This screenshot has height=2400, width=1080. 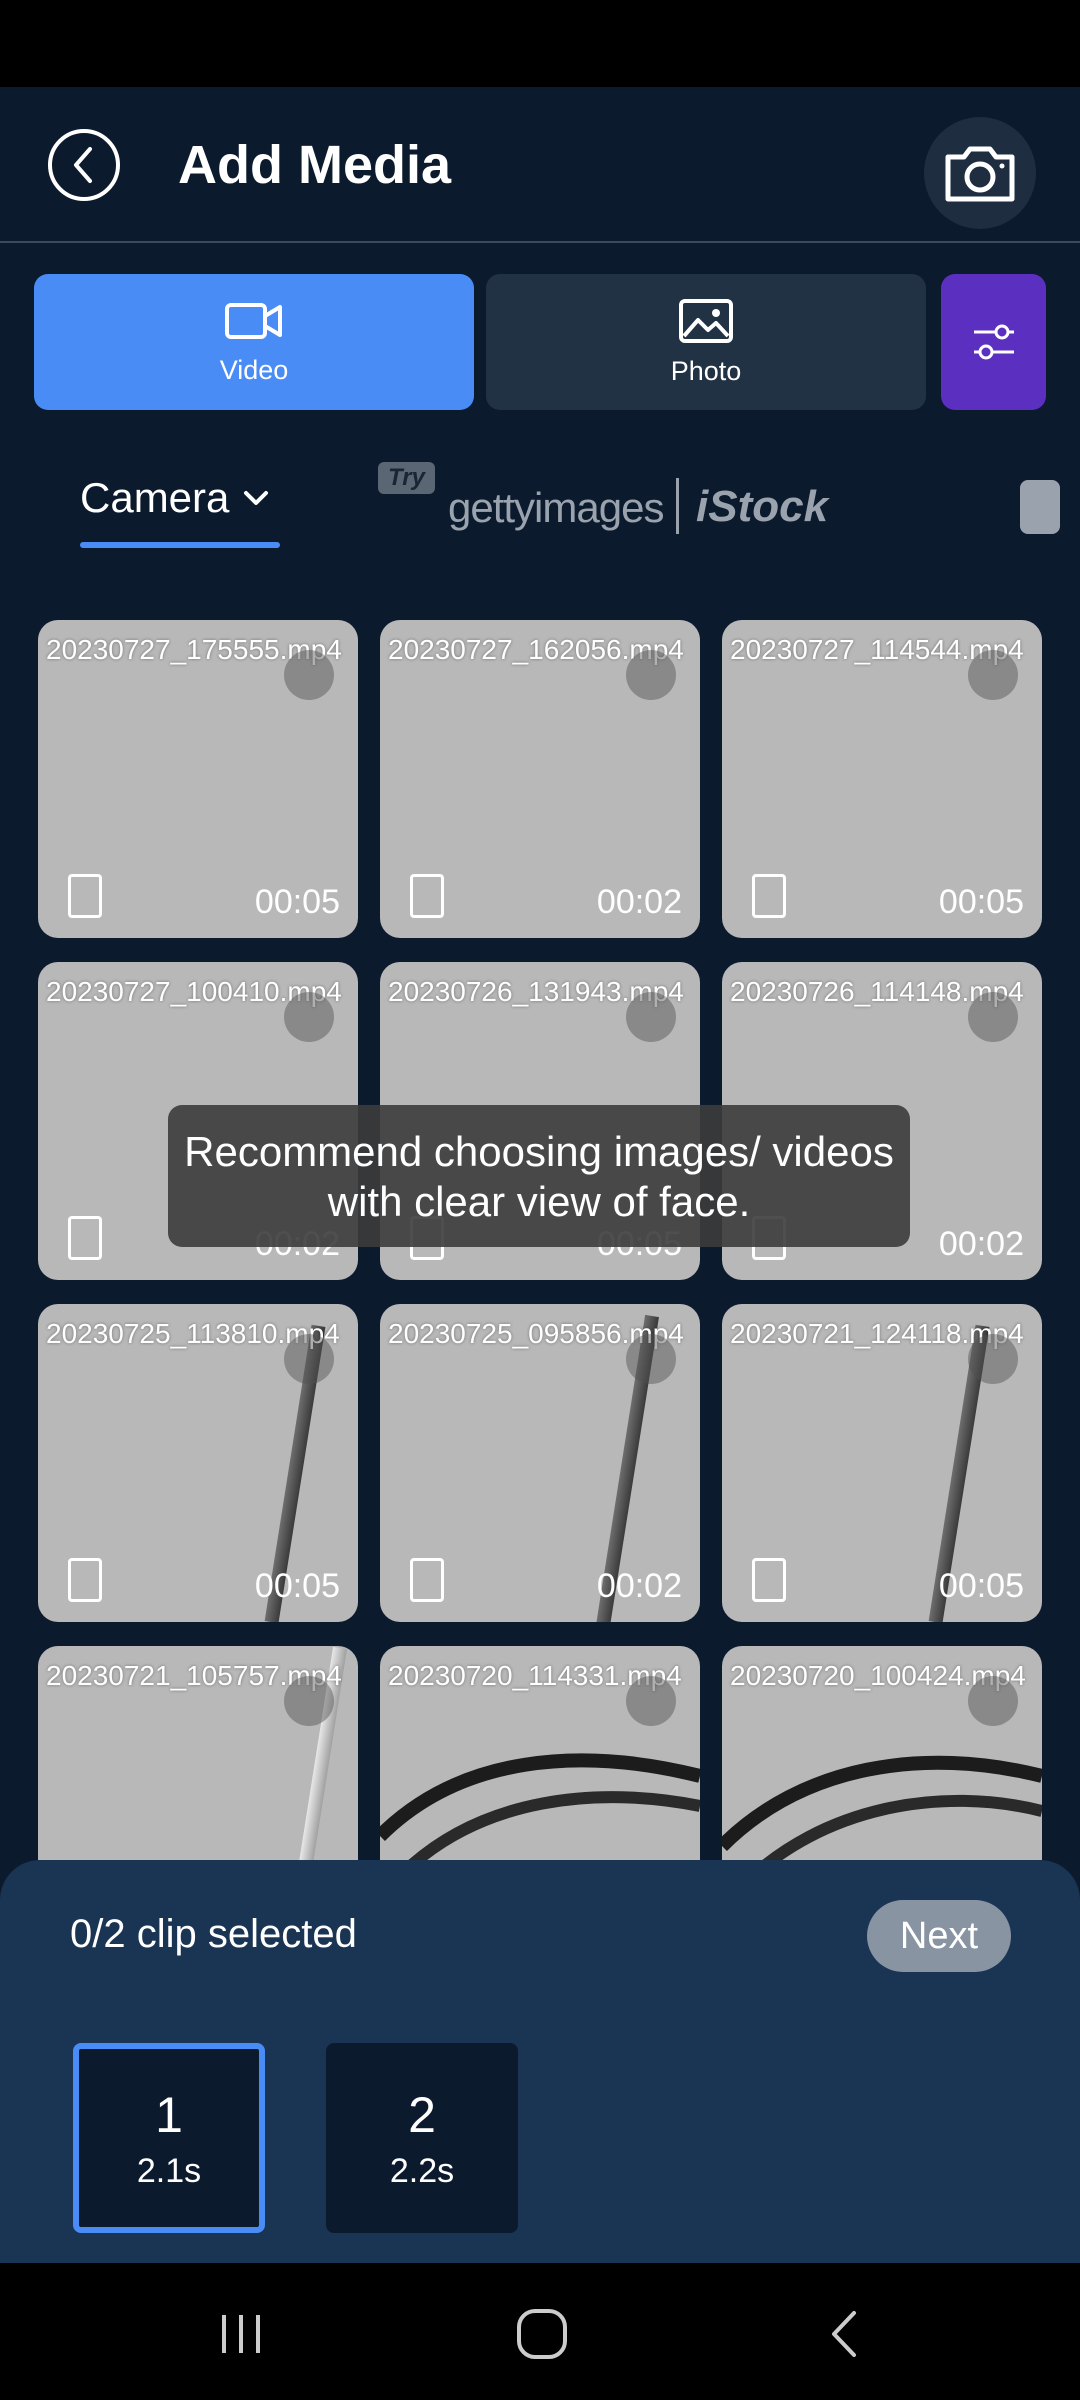 I want to click on system-nav-bar, so click(x=540, y=2331).